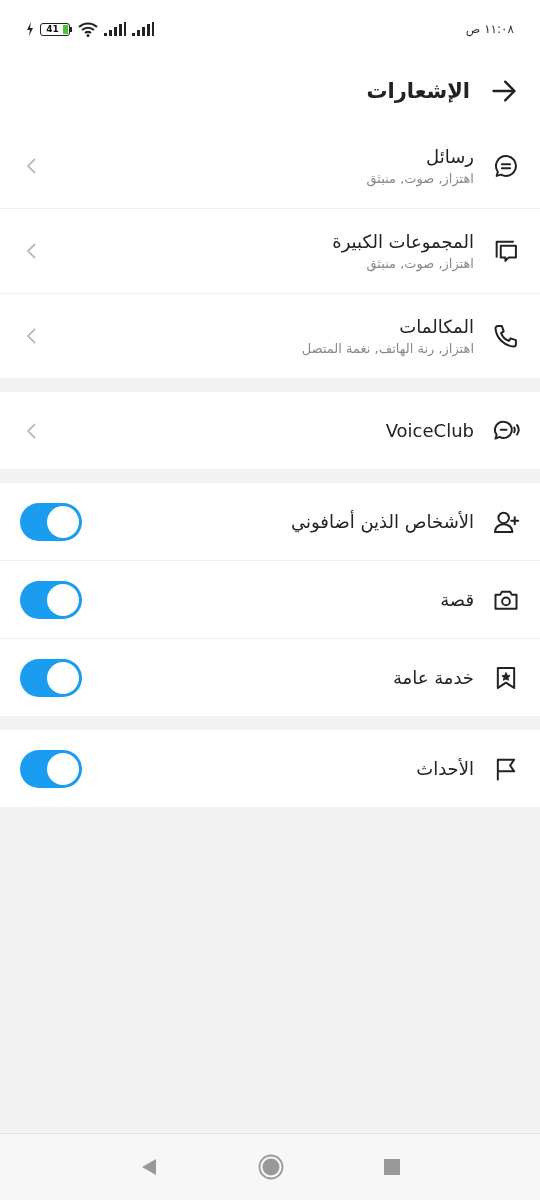 This screenshot has height=1200, width=540. I want to click on status-time: ١١:٠٨ ص, so click(489, 29).